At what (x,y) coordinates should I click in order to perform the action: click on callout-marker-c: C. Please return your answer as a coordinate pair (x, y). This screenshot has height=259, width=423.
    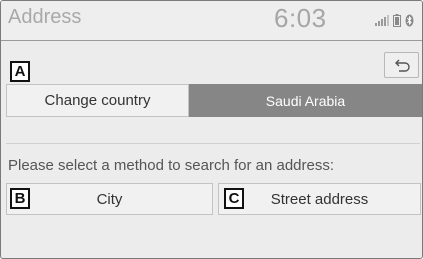
    Looking at the image, I should click on (234, 198).